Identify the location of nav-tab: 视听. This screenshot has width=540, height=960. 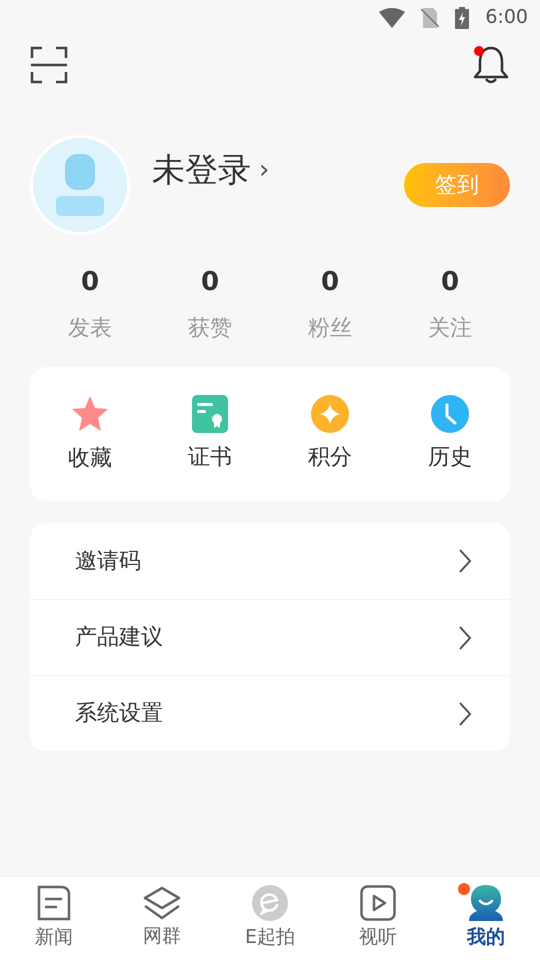
(378, 918).